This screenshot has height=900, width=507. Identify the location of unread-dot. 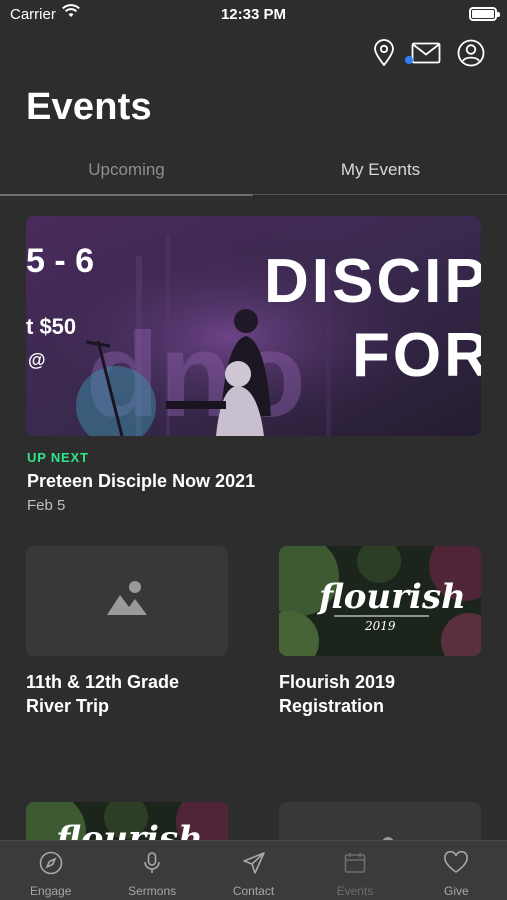
(409, 60).